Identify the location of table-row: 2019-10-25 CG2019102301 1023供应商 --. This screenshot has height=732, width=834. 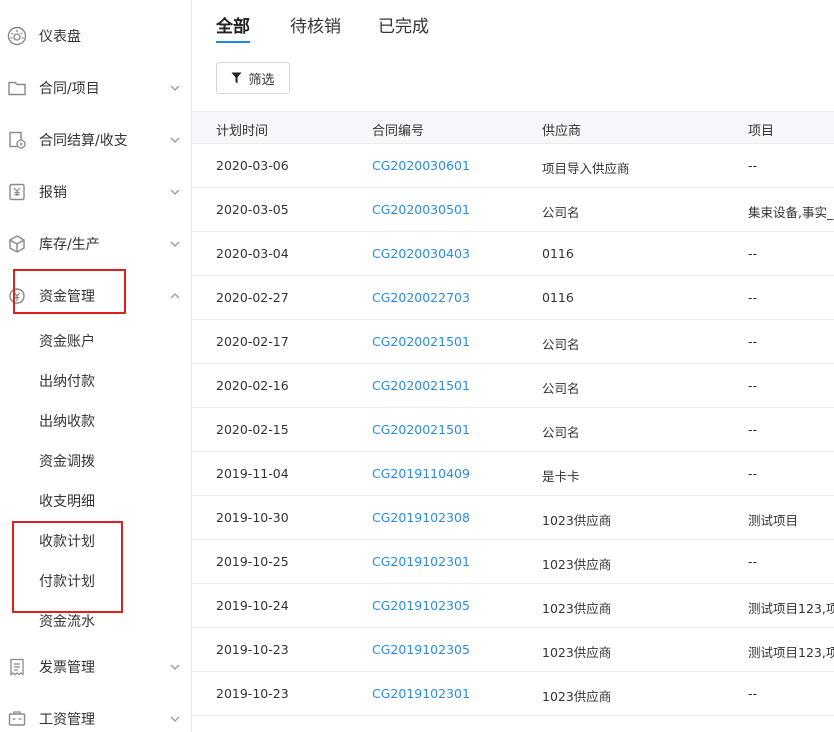
(513, 562).